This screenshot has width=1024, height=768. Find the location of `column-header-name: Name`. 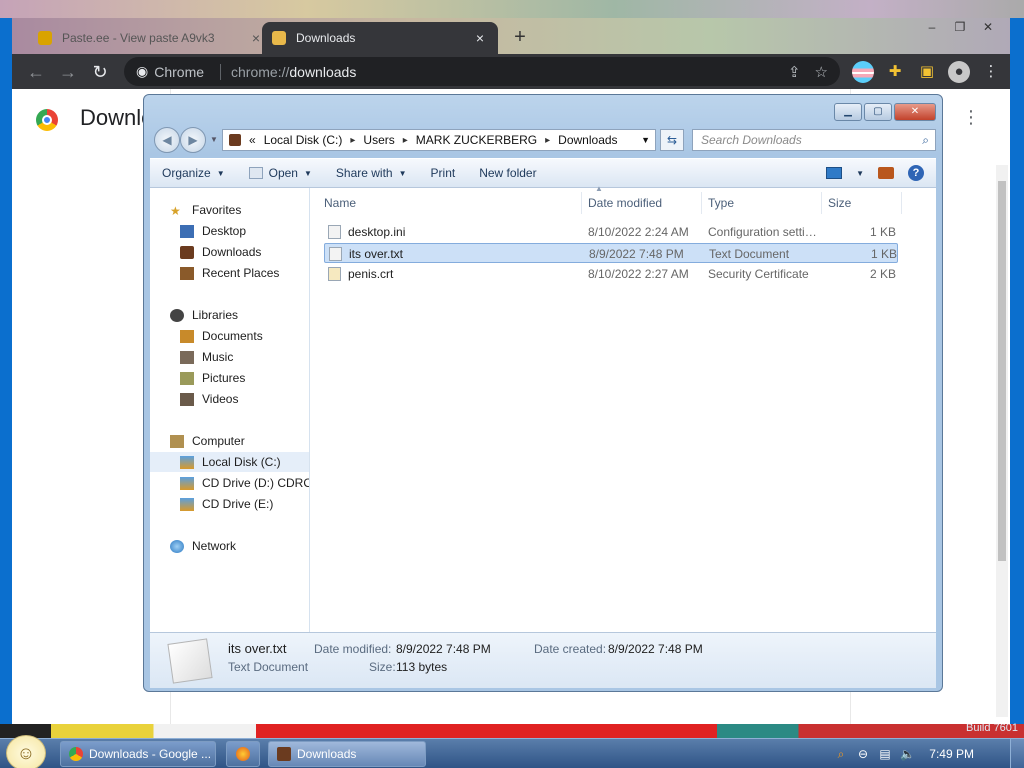

column-header-name: Name is located at coordinates (450, 203).